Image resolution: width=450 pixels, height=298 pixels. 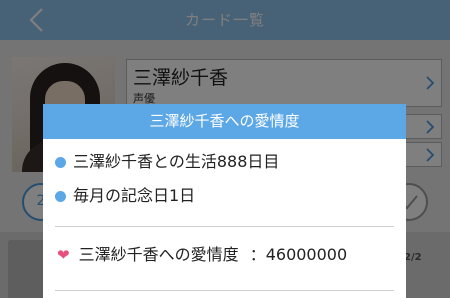 I want to click on anniversary-line: 毎月の記念日1日, so click(x=125, y=196).